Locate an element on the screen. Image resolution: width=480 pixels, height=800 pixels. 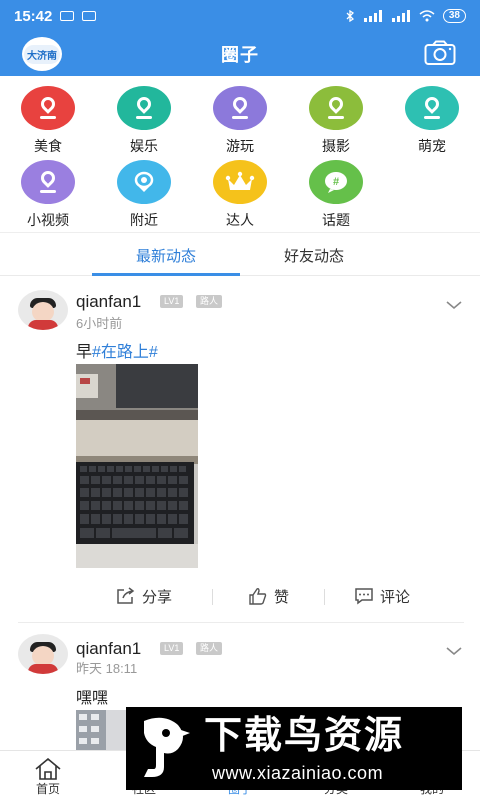
camera-icon is located at coordinates (440, 53).